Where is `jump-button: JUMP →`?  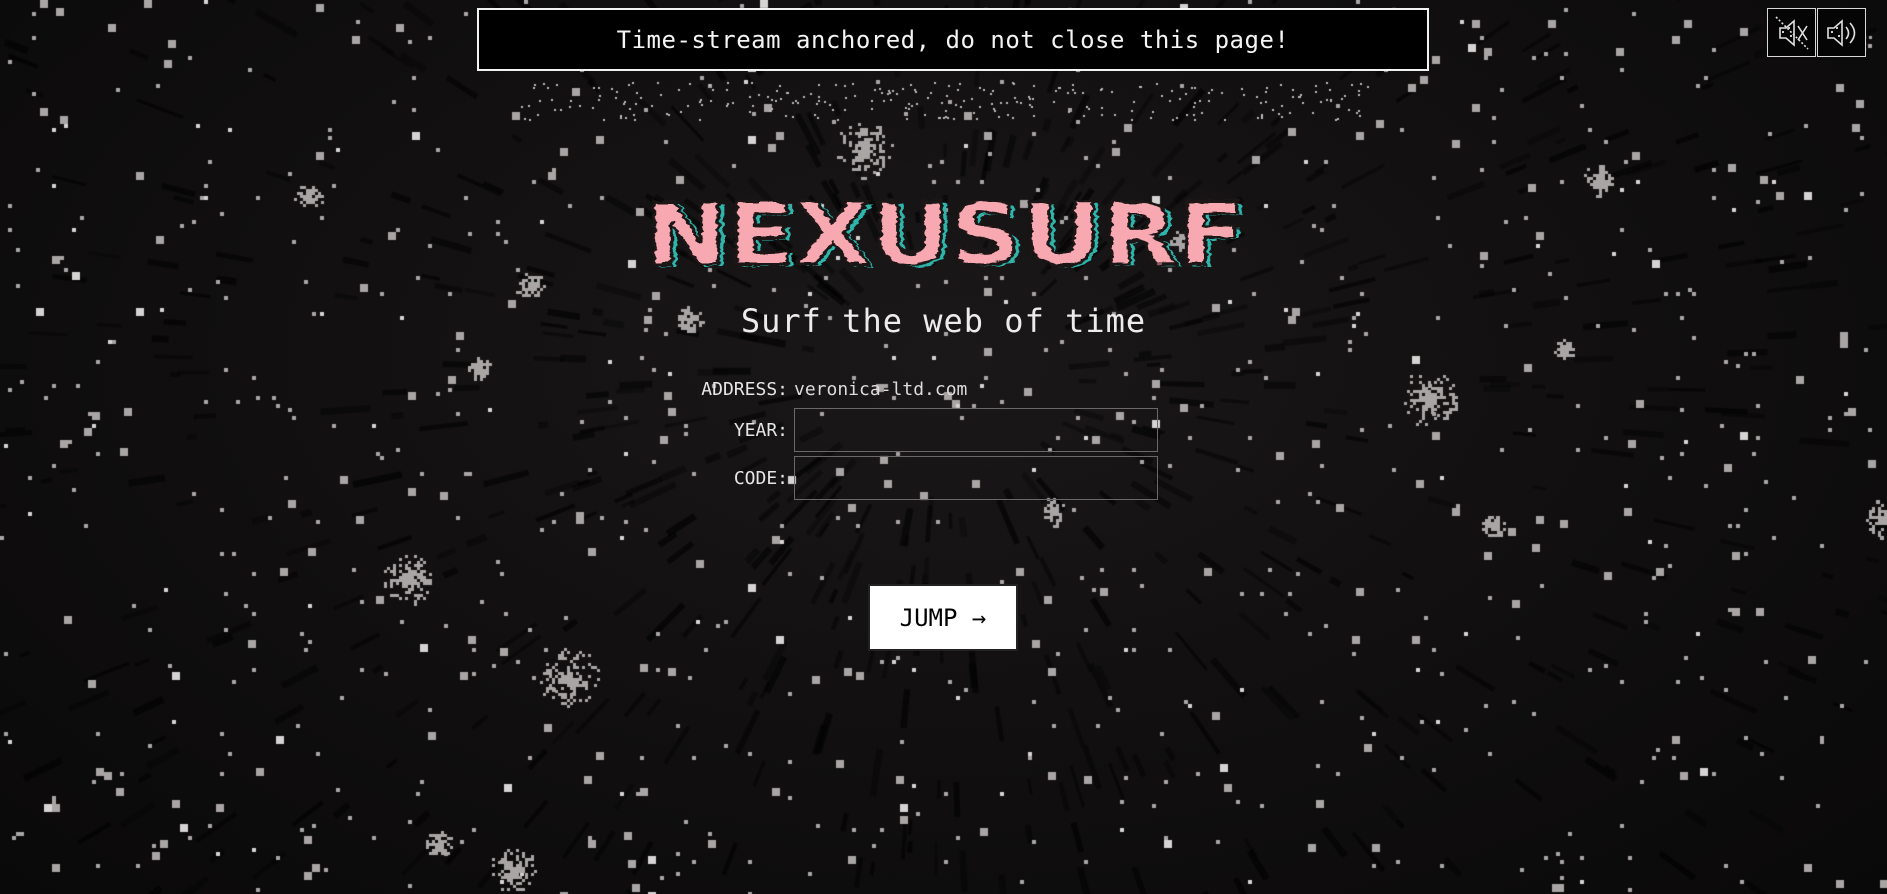 jump-button: JUMP → is located at coordinates (943, 617).